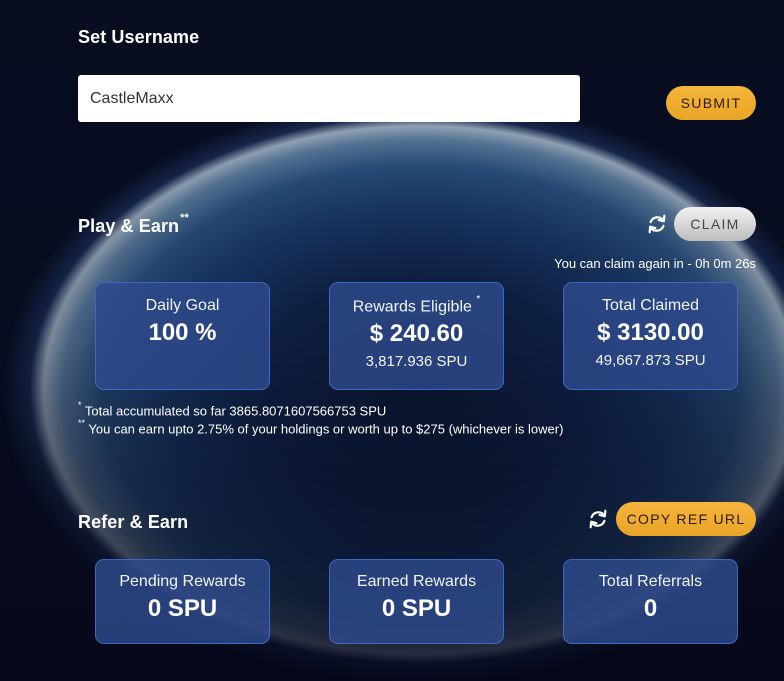  I want to click on set-username-title-text: Set Username, so click(139, 37).